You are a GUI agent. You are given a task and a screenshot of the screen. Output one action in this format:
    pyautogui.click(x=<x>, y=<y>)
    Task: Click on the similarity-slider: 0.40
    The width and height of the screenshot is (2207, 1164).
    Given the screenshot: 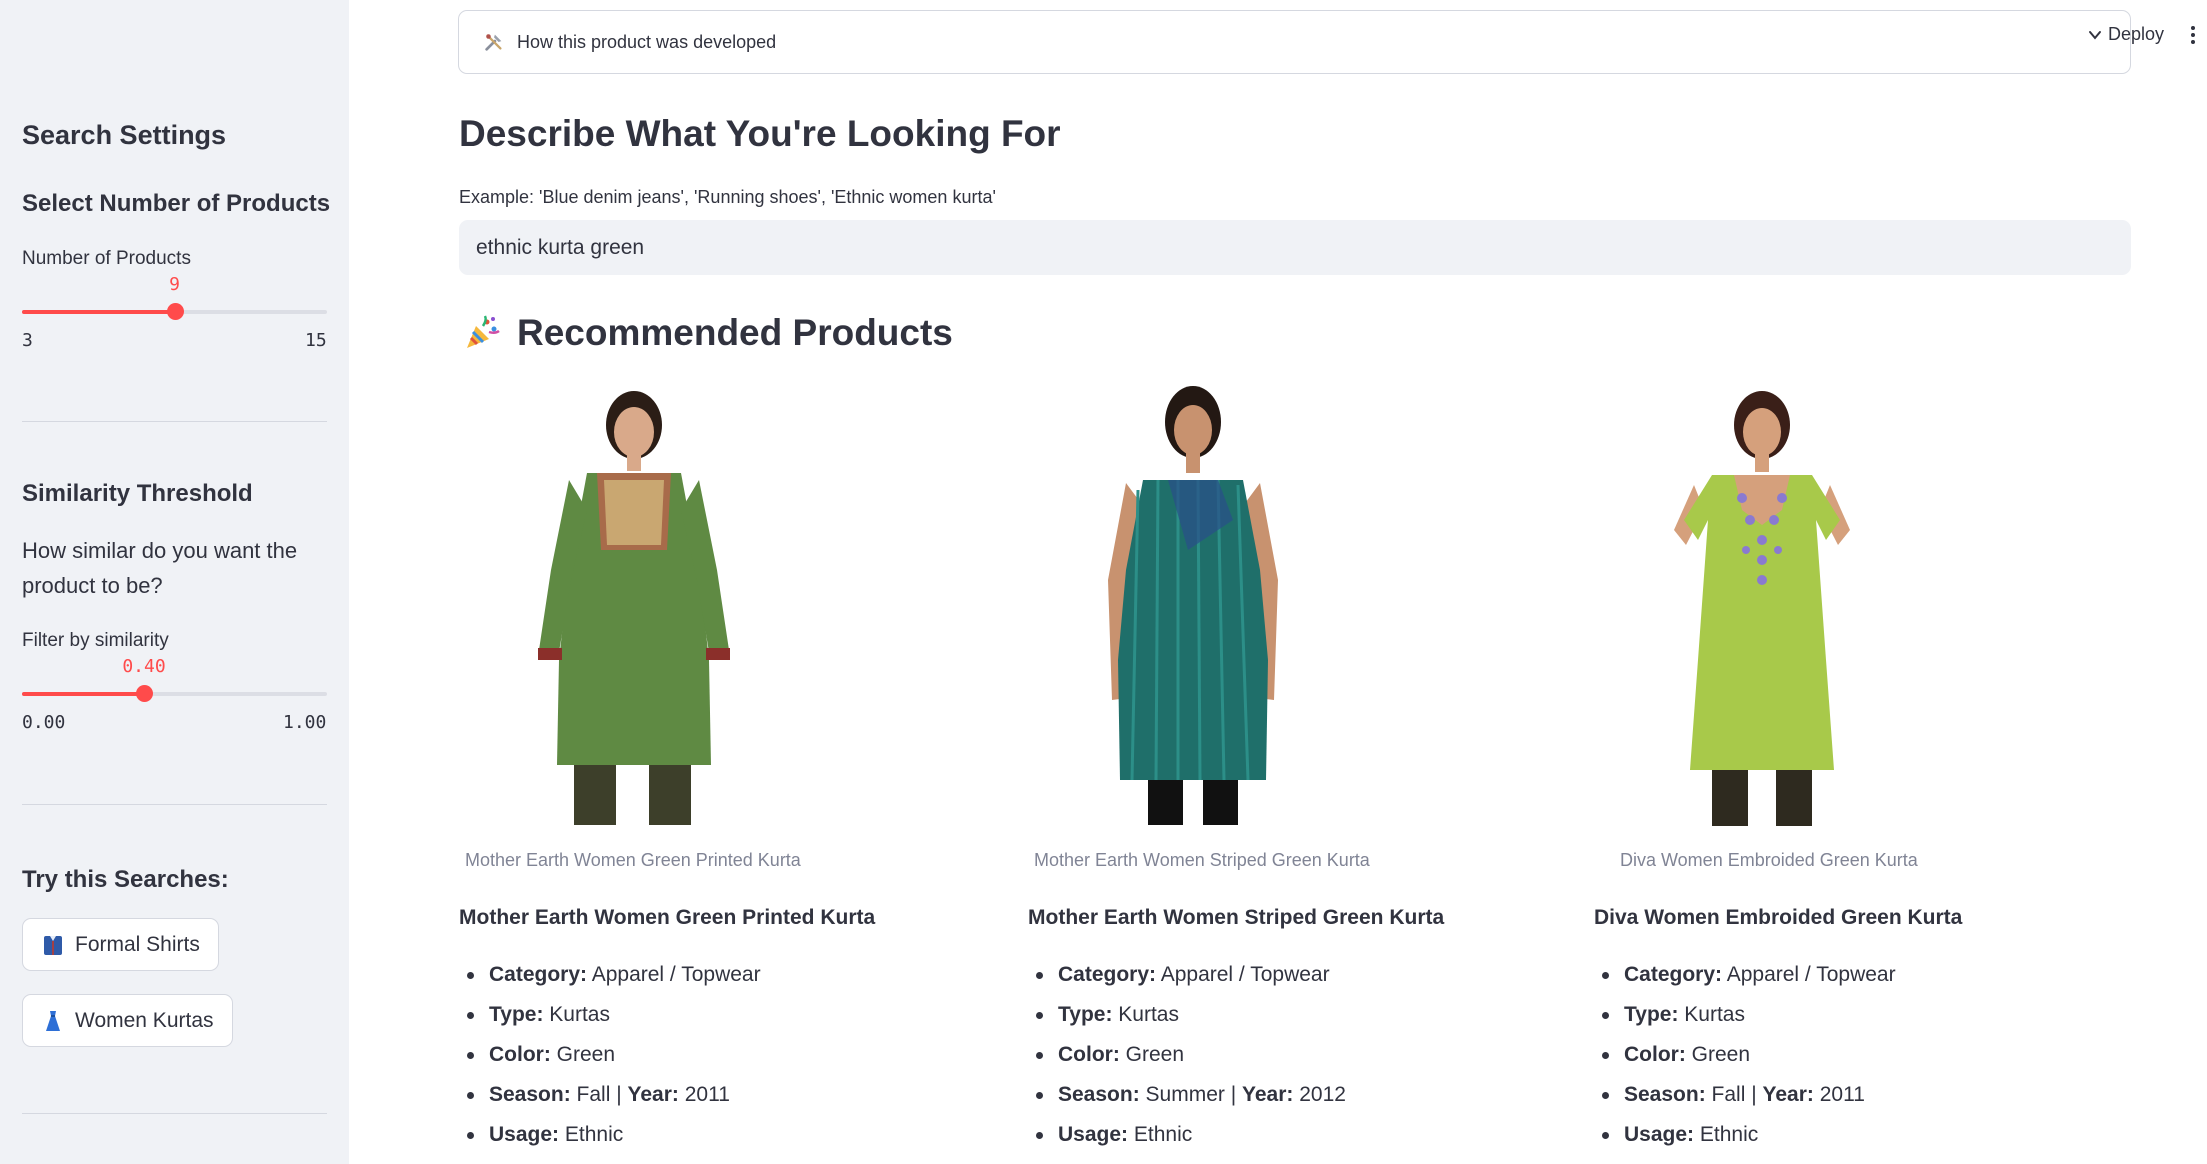 What is the action you would take?
    pyautogui.click(x=174, y=686)
    